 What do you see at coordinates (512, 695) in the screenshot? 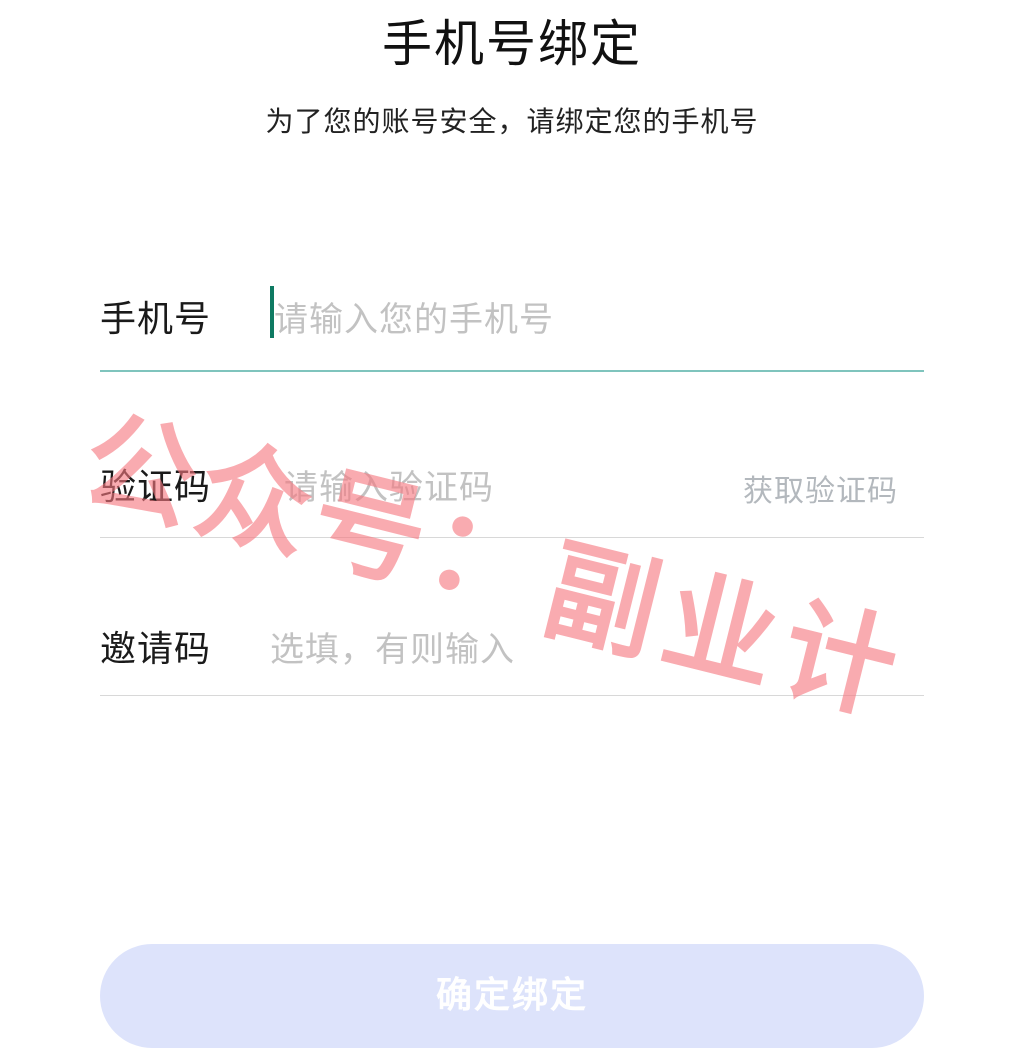
I see `invite-underline` at bounding box center [512, 695].